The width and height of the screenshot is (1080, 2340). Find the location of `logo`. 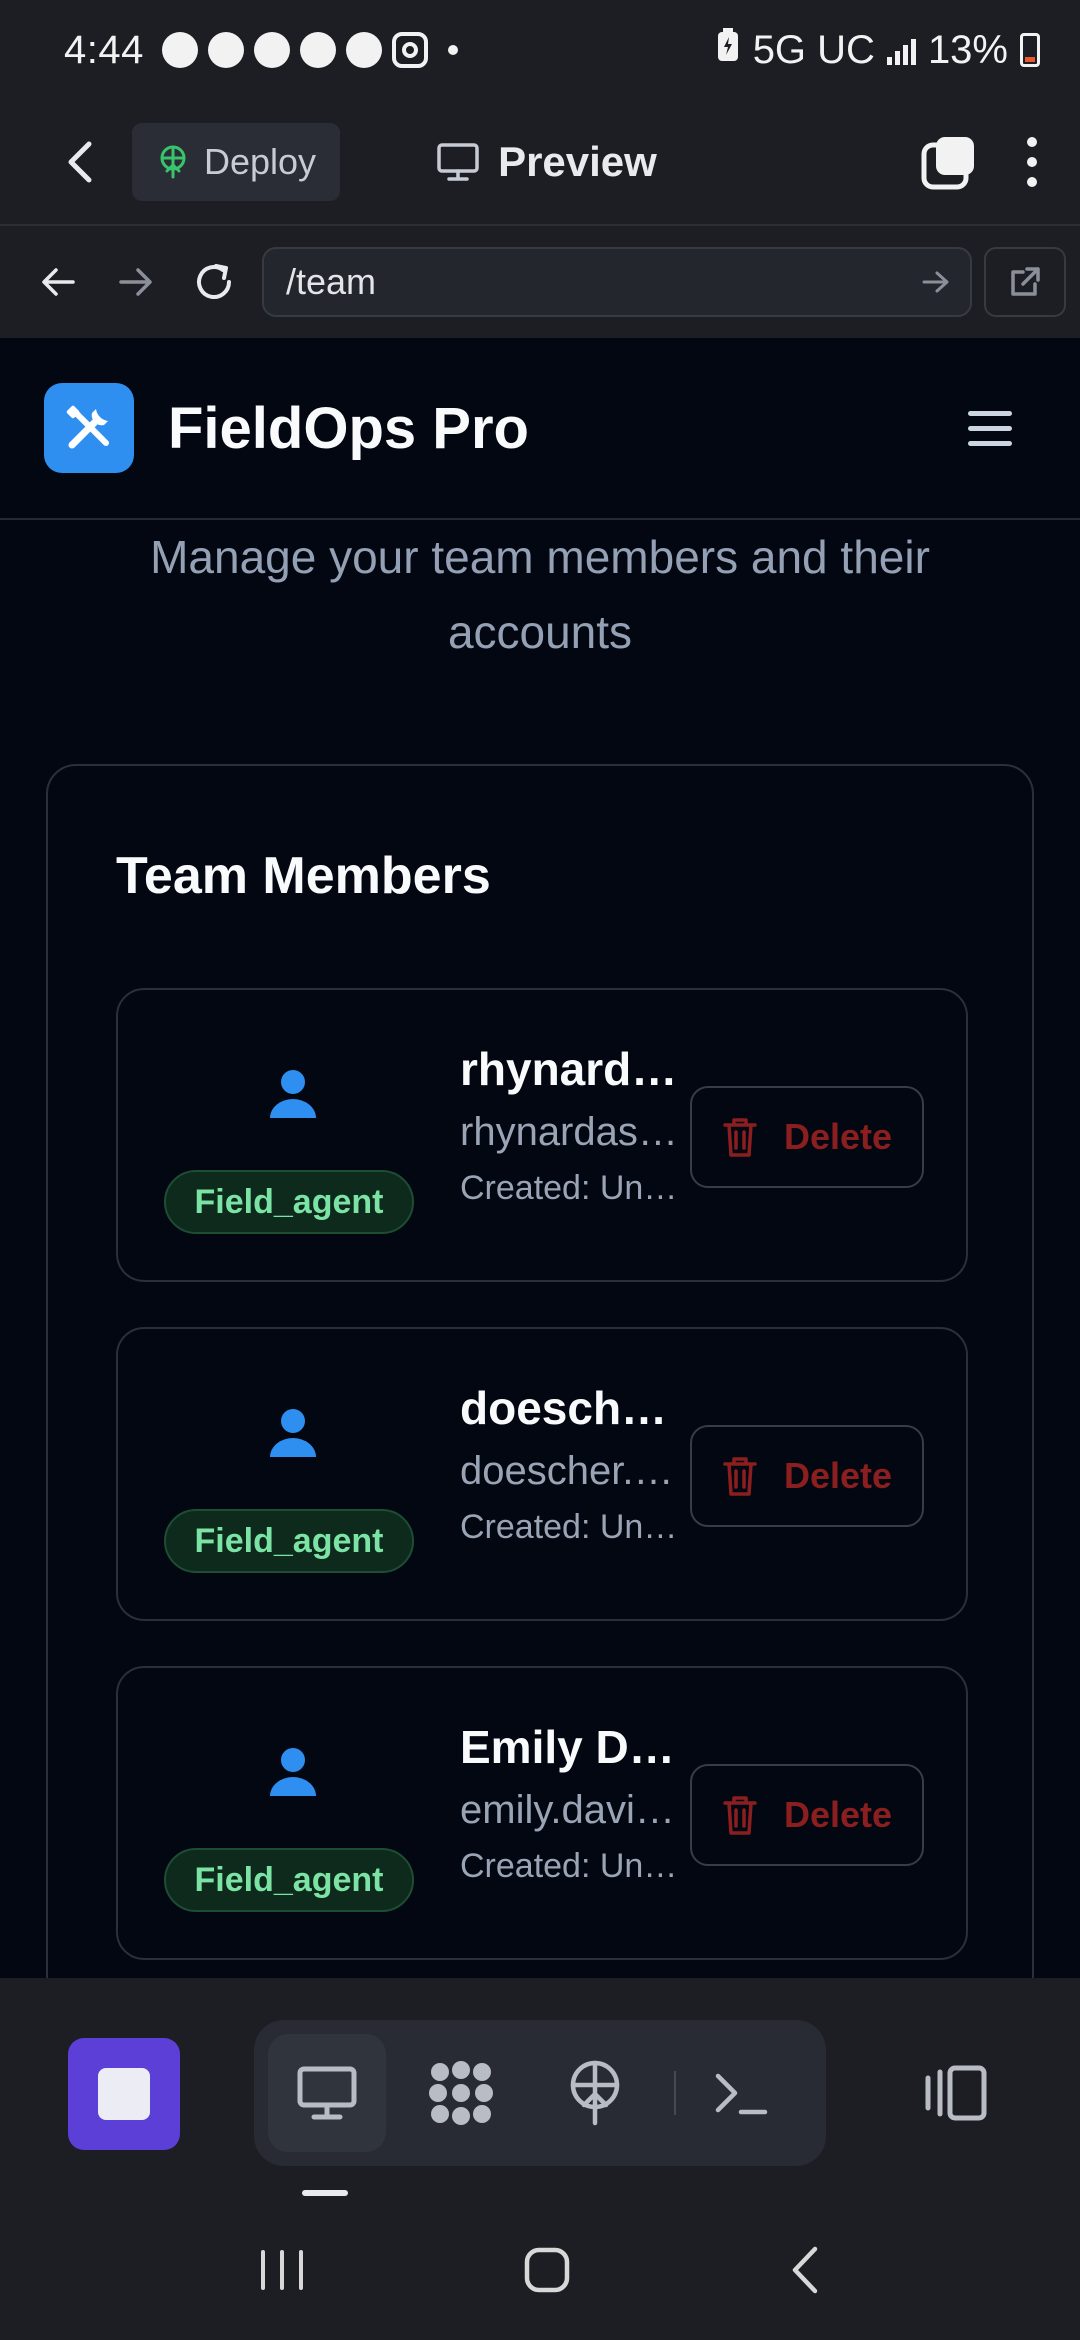

logo is located at coordinates (89, 428).